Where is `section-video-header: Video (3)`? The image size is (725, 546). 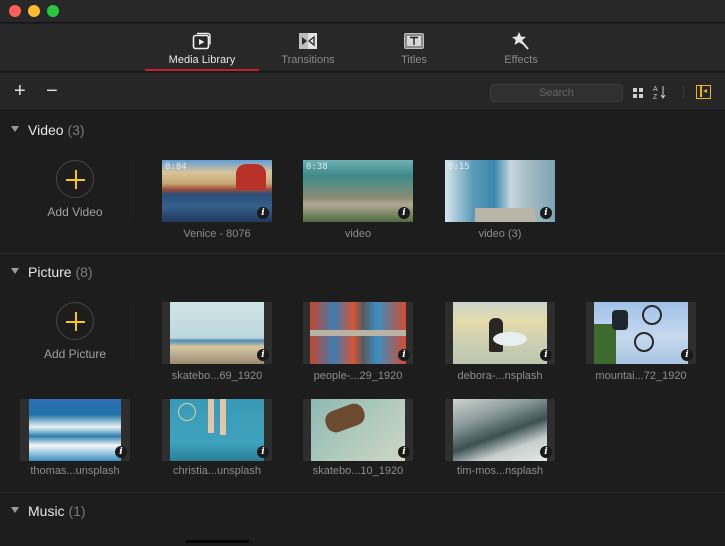
section-video-header: Video (3) is located at coordinates (362, 131).